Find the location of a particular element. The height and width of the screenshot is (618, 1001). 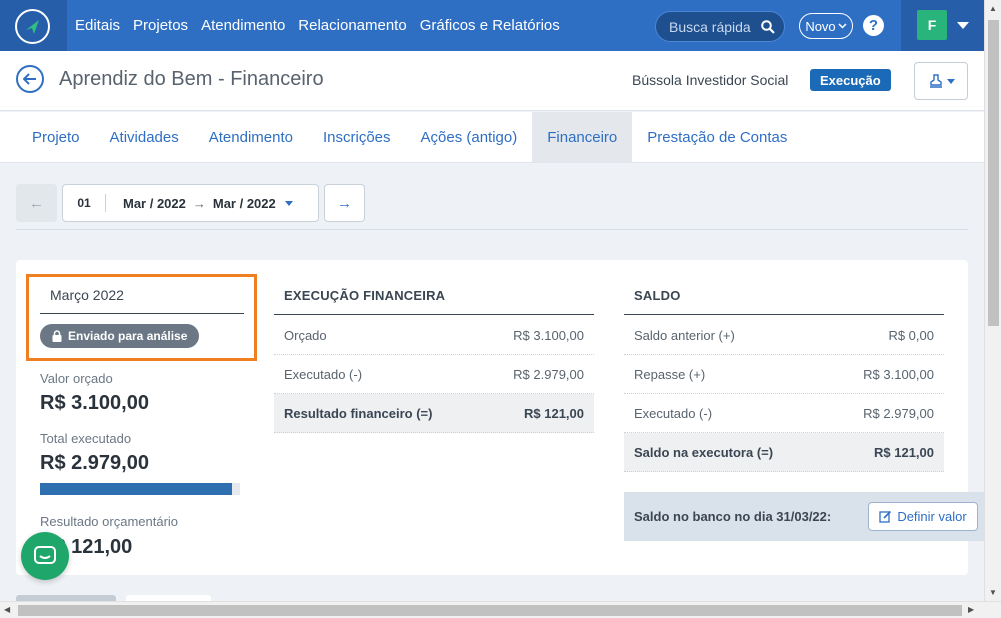

row-value: R$ 0,00 is located at coordinates (911, 335).